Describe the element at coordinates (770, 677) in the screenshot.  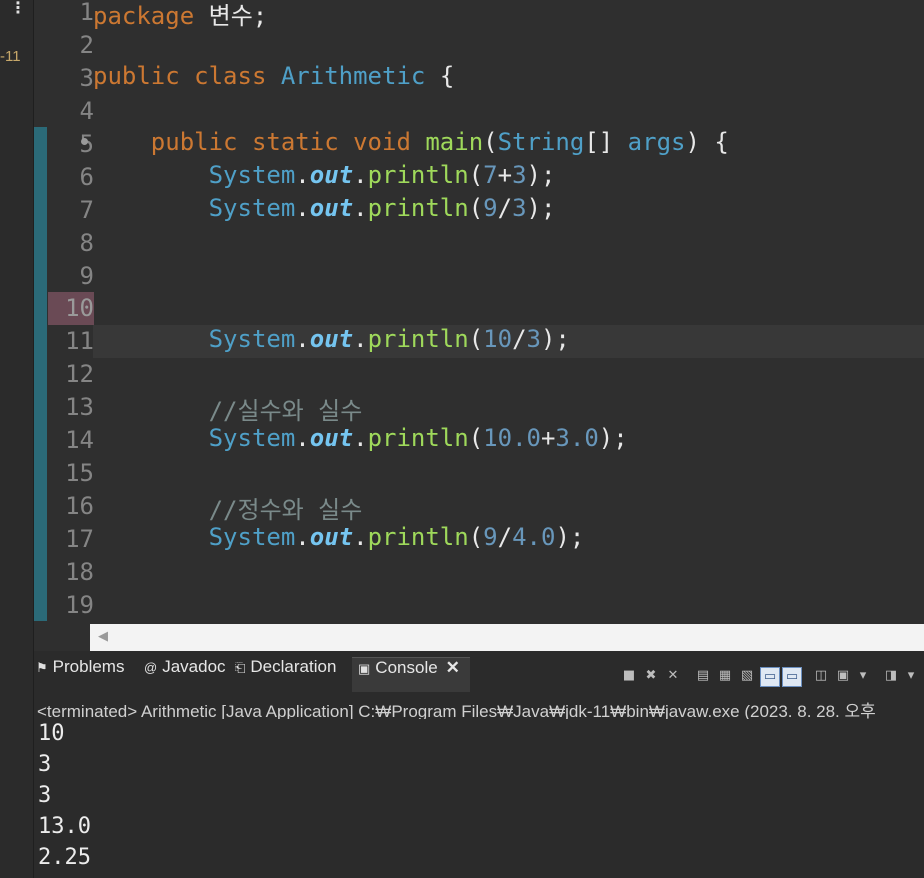
I see `show-on-stdout-icon: ▭` at that location.